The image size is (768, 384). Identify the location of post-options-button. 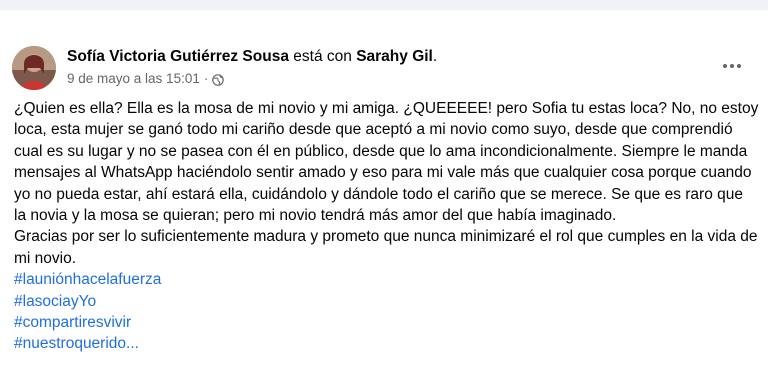
(732, 66).